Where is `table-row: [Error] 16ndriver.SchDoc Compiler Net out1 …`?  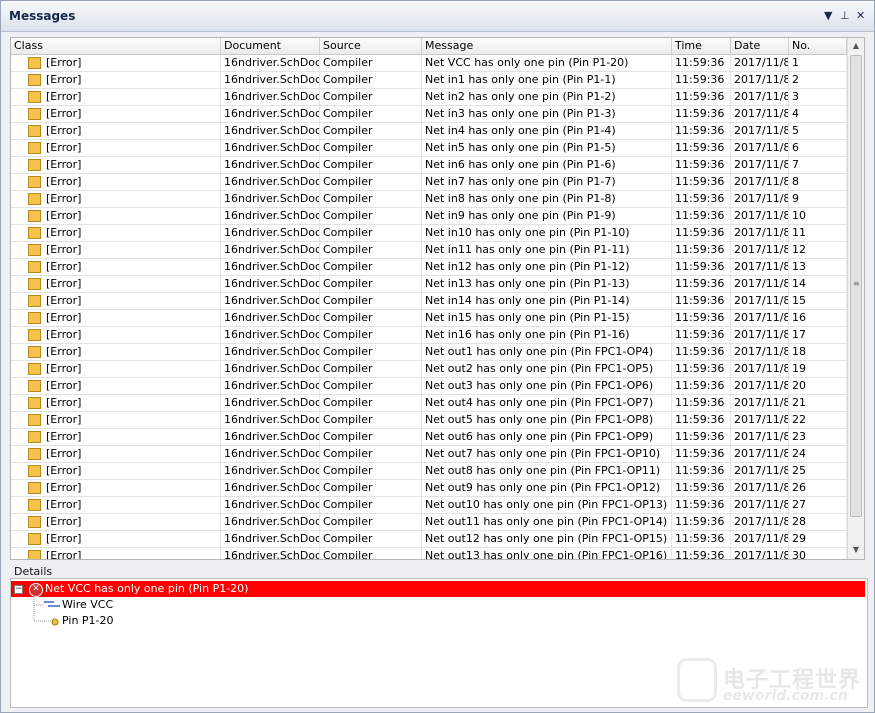 table-row: [Error] 16ndriver.SchDoc Compiler Net out1 … is located at coordinates (429, 352).